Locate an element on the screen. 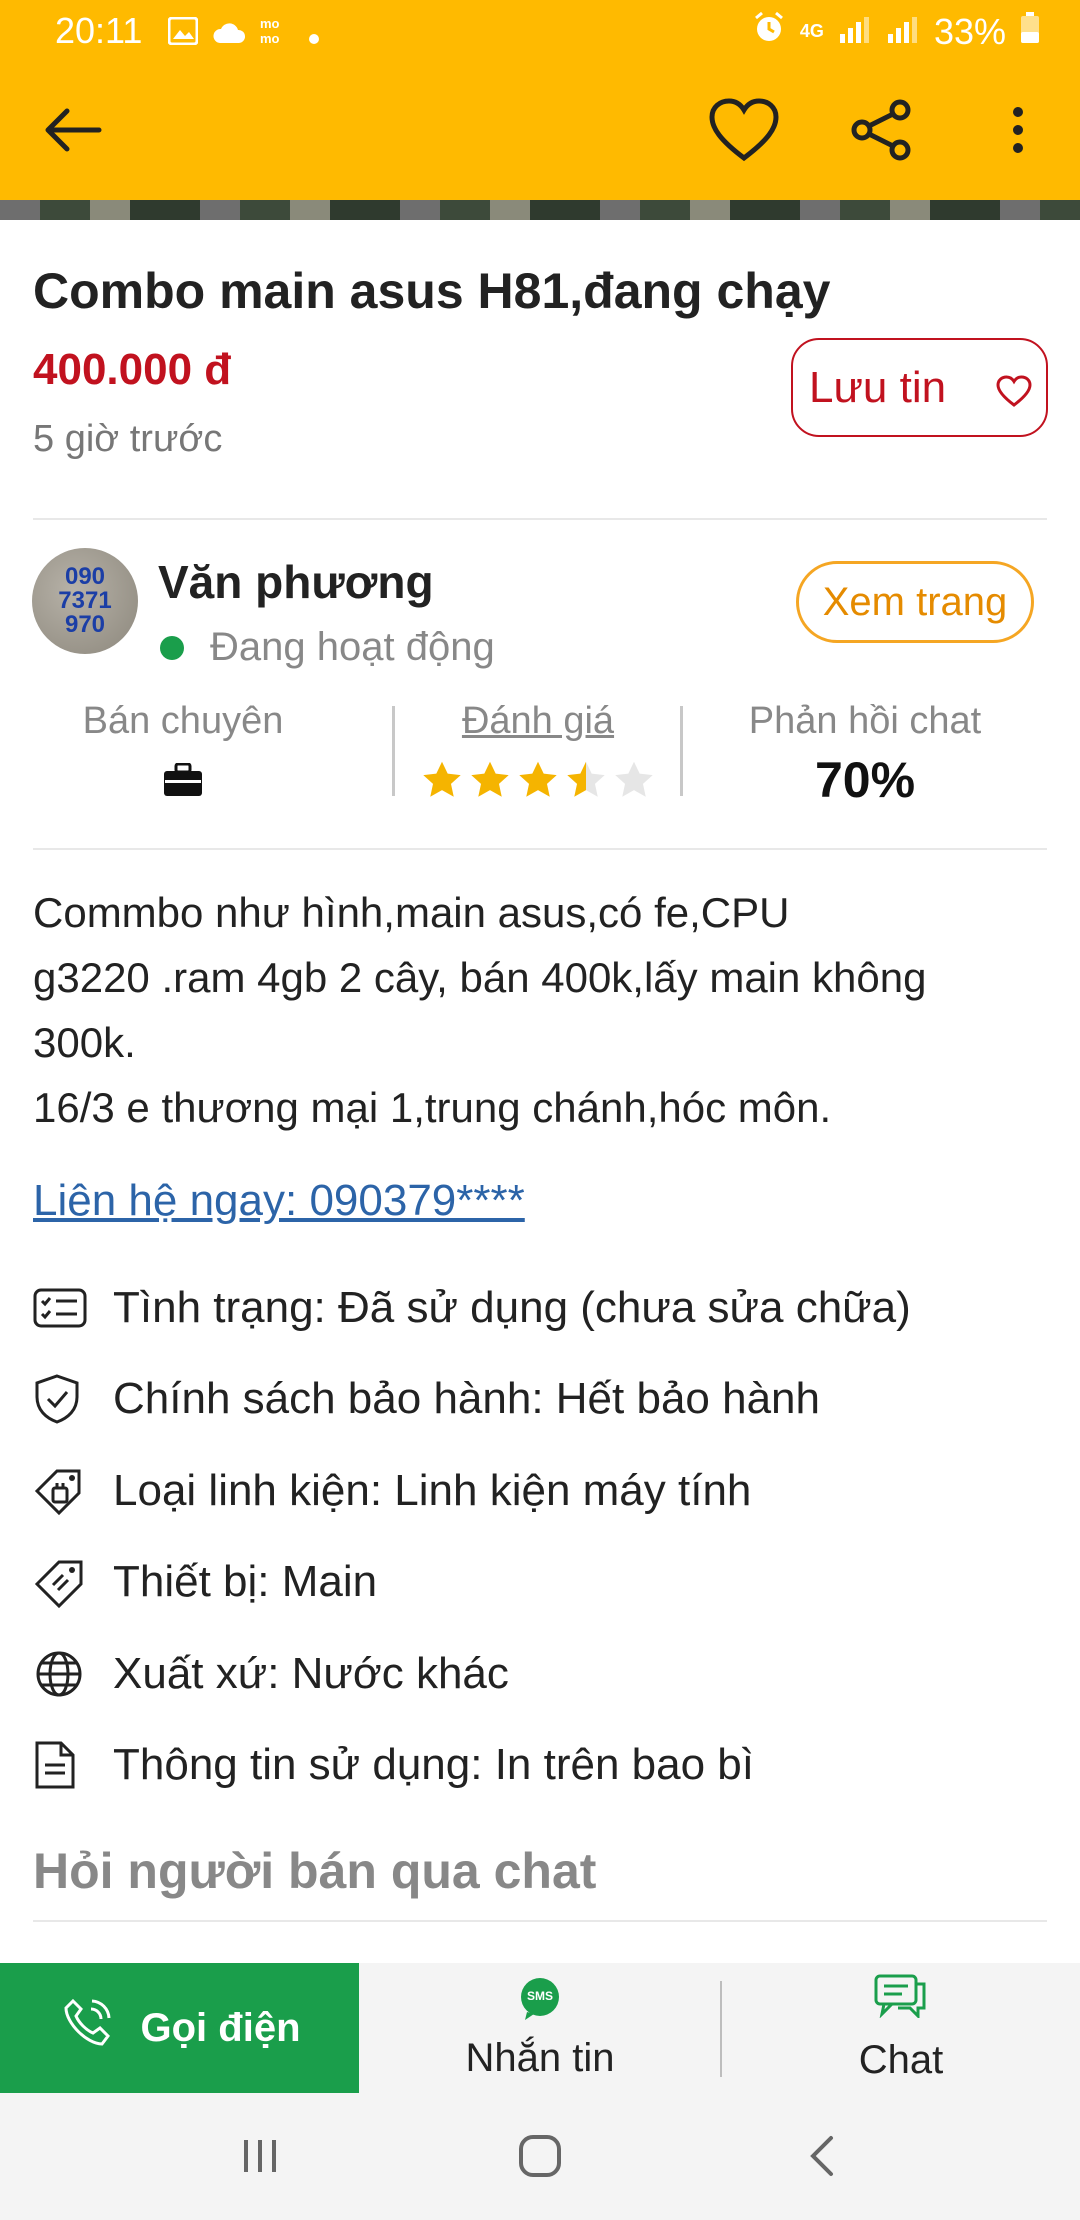 This screenshot has height=2220, width=1080. listing-title: Combo main asus H81,đang chạy is located at coordinates (432, 291).